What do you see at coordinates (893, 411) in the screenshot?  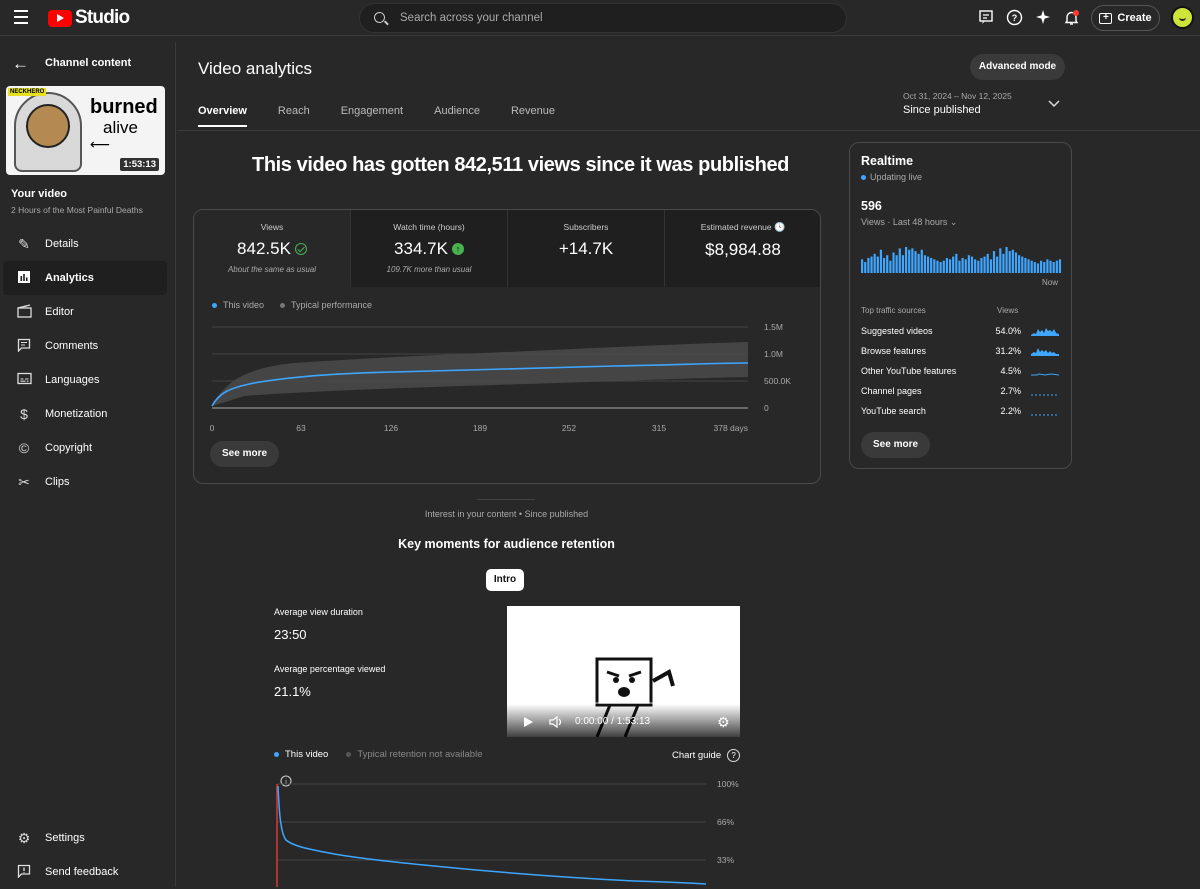 I see `traffic-source-name: YouTube search` at bounding box center [893, 411].